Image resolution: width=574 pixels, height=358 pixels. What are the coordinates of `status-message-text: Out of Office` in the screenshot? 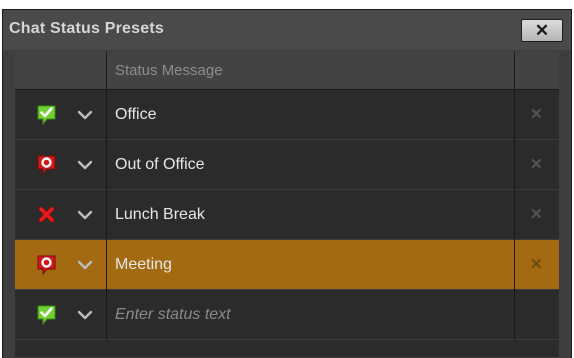 It's located at (160, 164).